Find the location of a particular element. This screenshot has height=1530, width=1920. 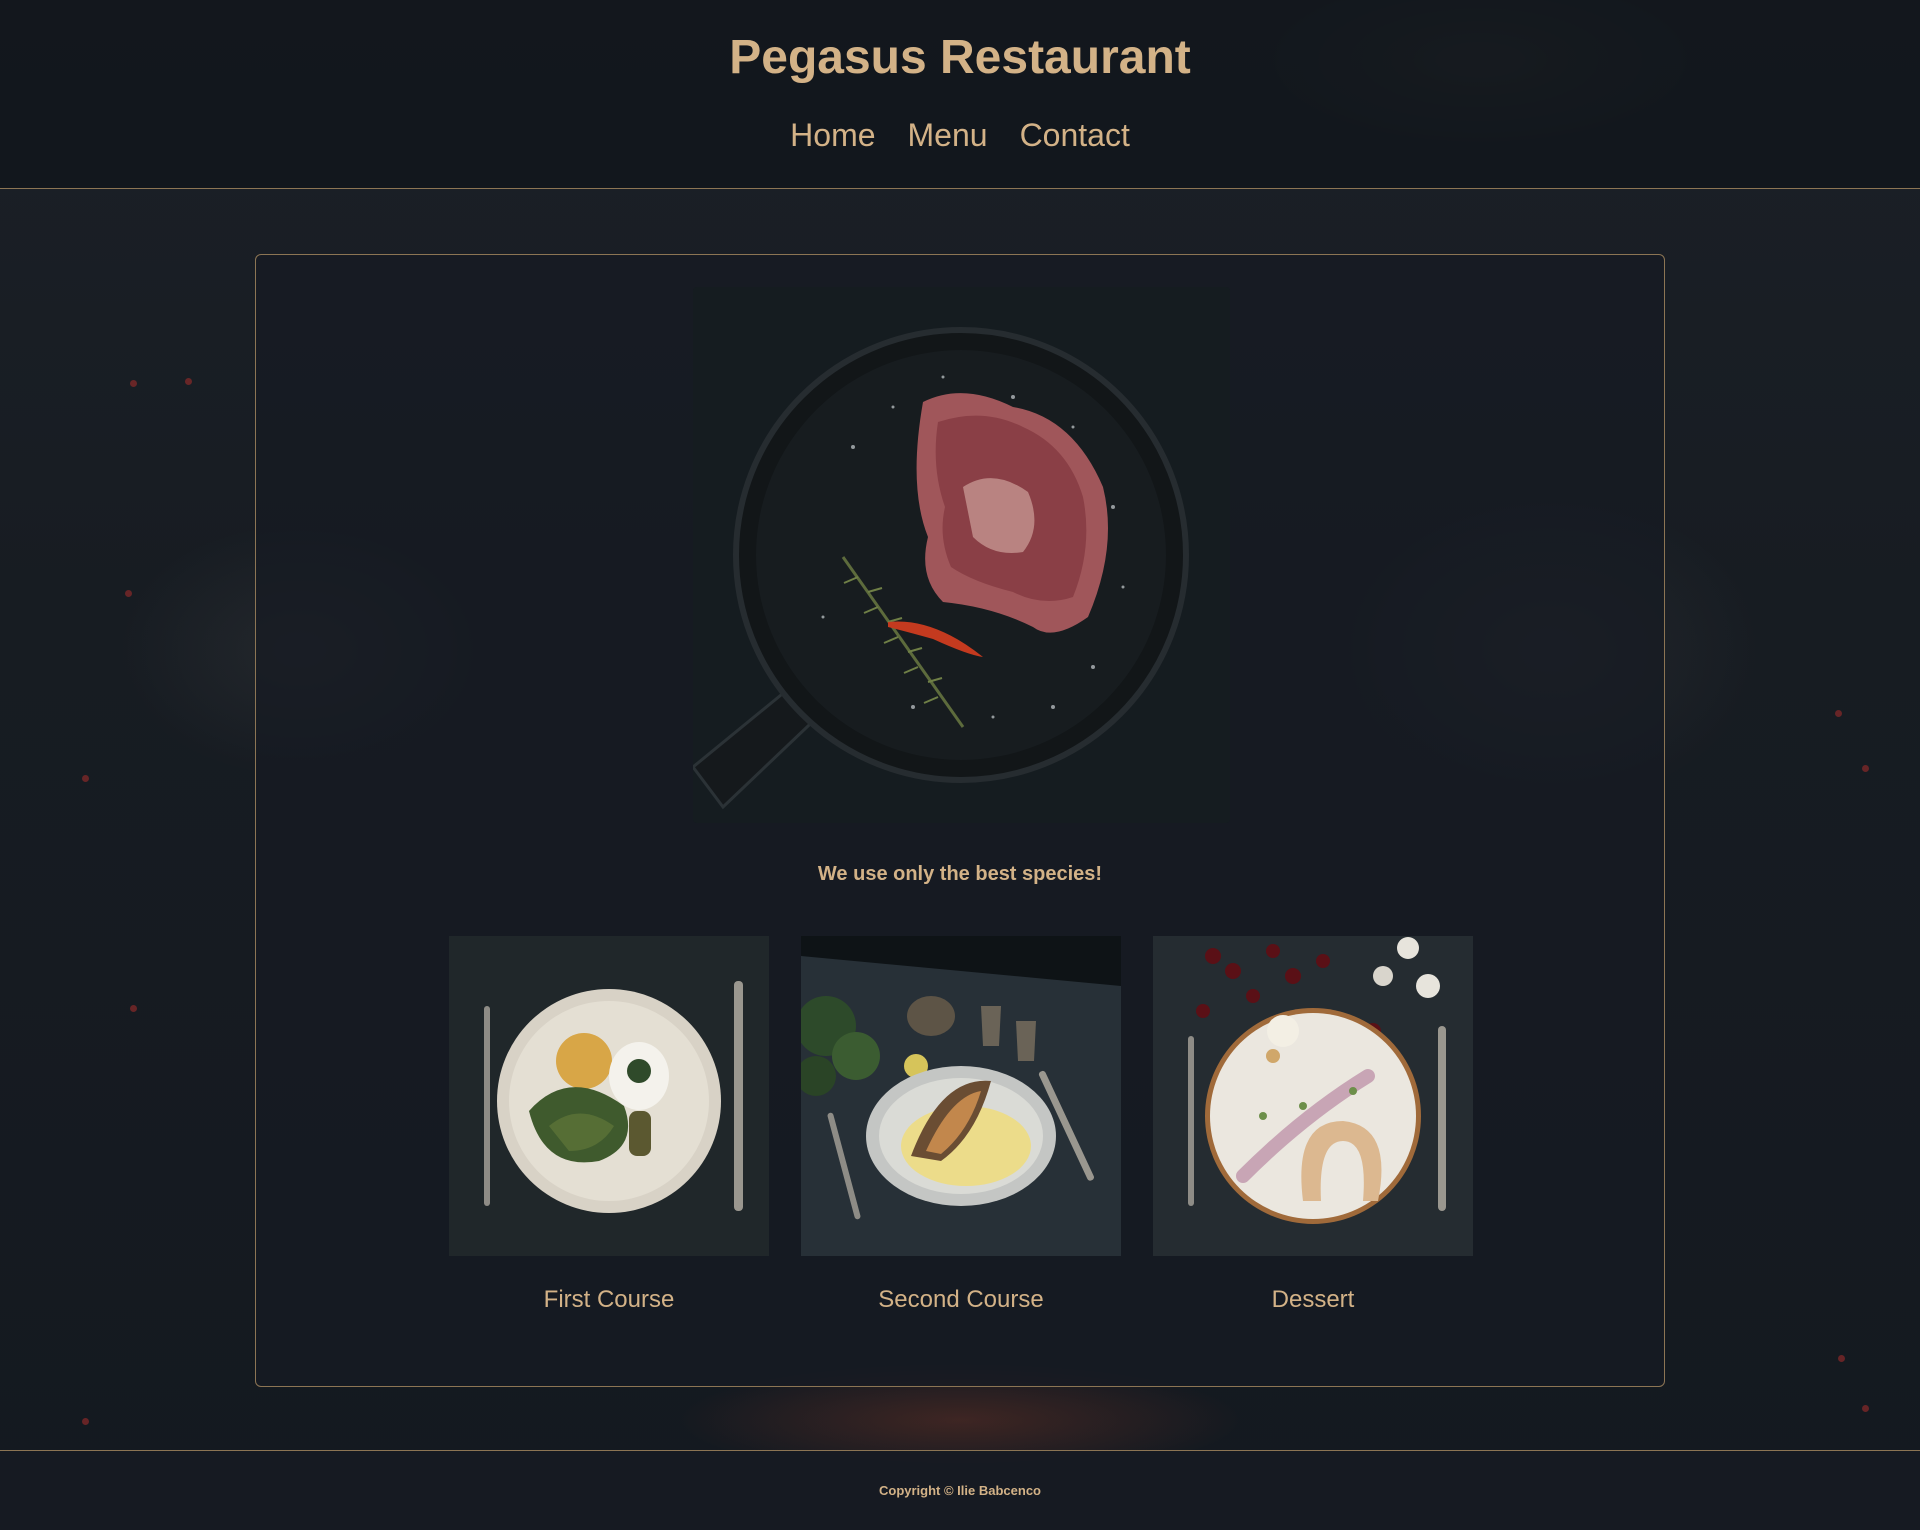

main-nav: Home Menu Contact is located at coordinates (960, 135).